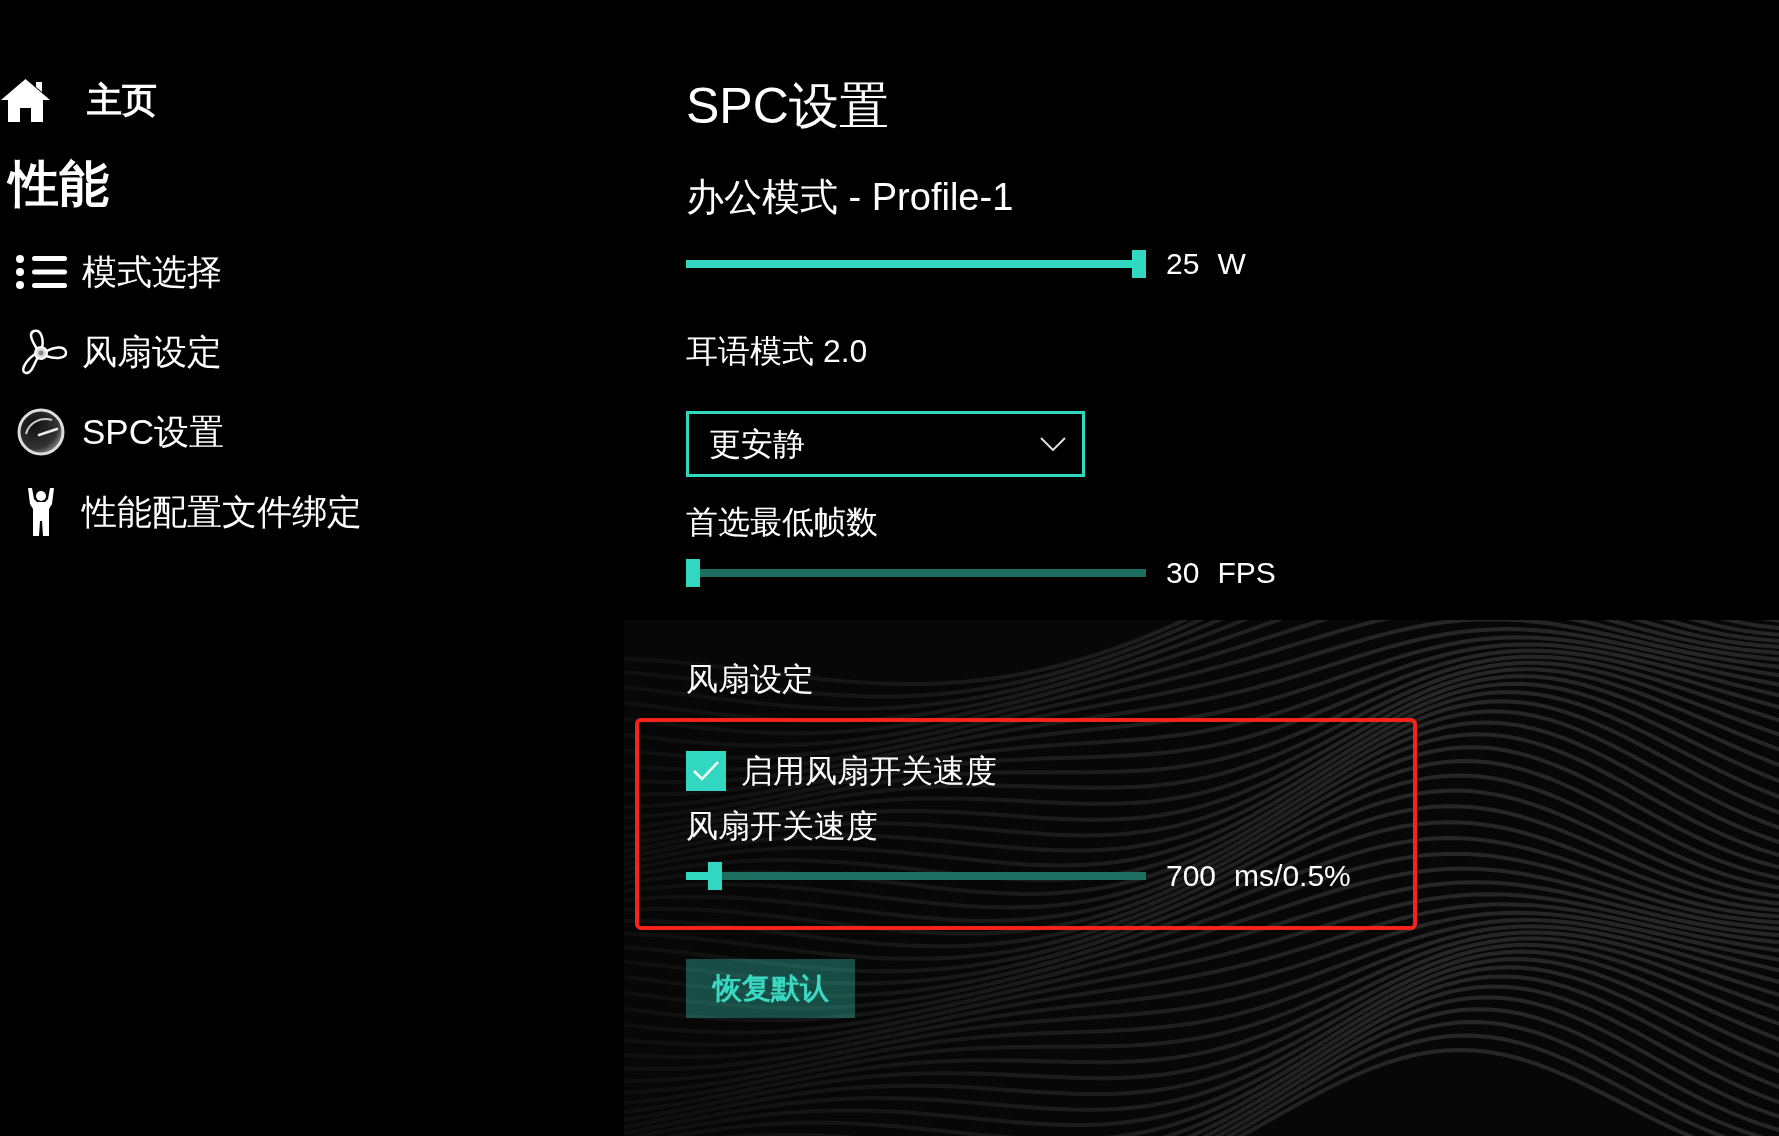  What do you see at coordinates (787, 106) in the screenshot?
I see `page-title: SPC设置` at bounding box center [787, 106].